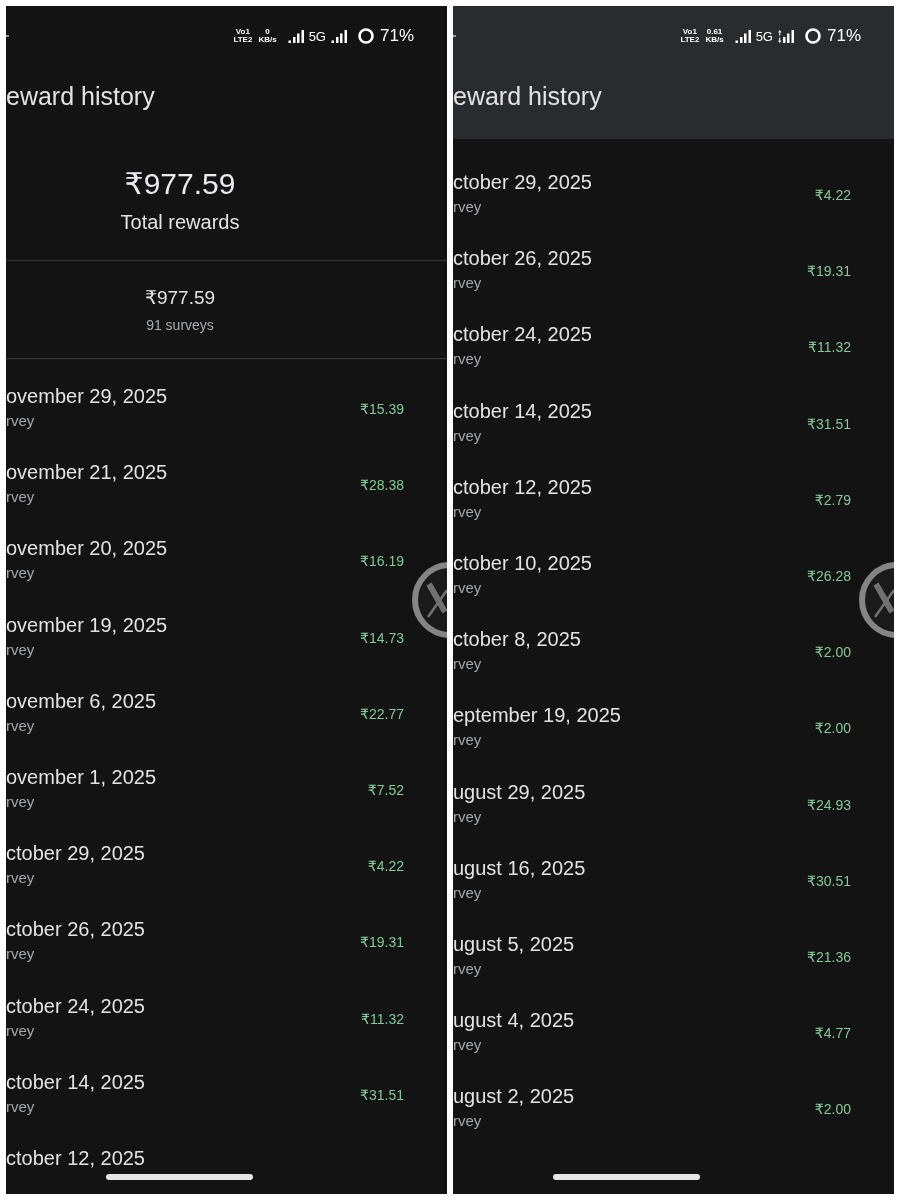 The image size is (900, 1200). I want to click on reward-amount: ₹24.93, so click(829, 804).